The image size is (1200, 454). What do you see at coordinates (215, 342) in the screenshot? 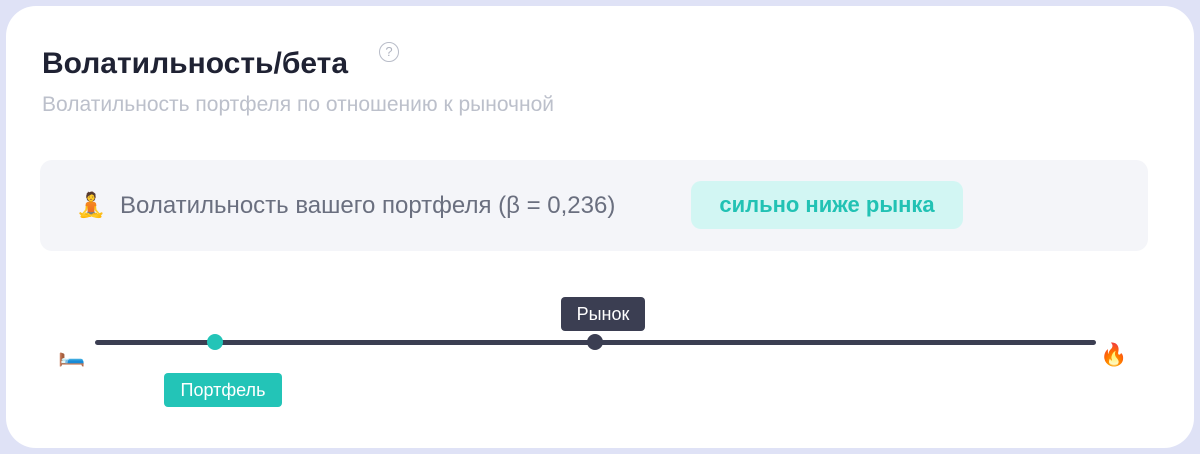
I see `portfolio-marker-dot` at bounding box center [215, 342].